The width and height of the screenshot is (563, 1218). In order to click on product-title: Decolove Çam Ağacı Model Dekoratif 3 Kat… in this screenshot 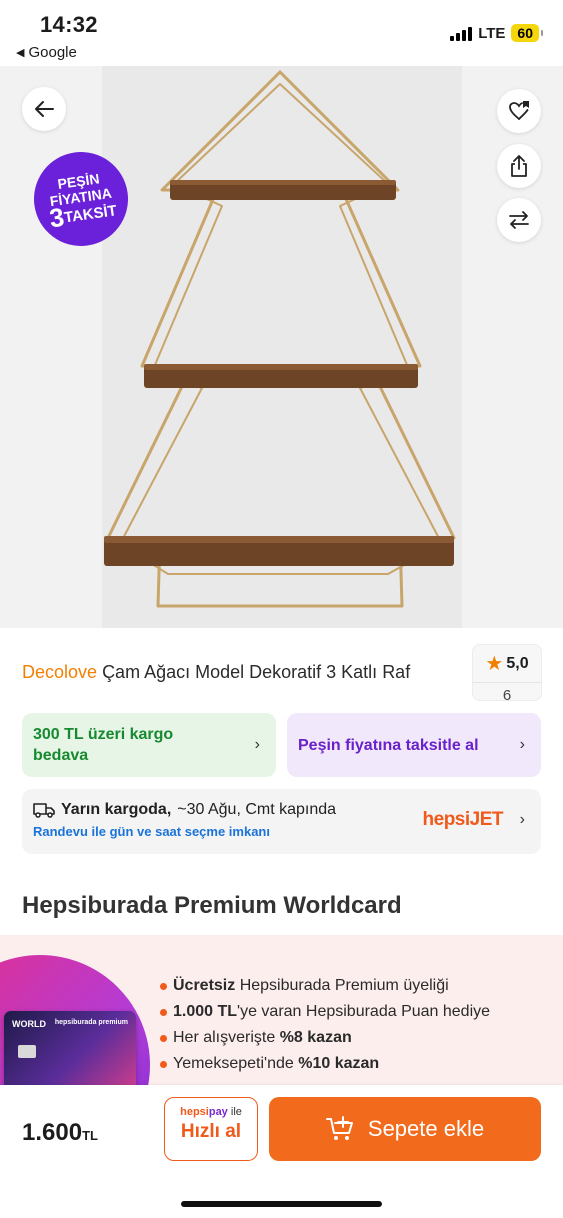, I will do `click(242, 672)`.